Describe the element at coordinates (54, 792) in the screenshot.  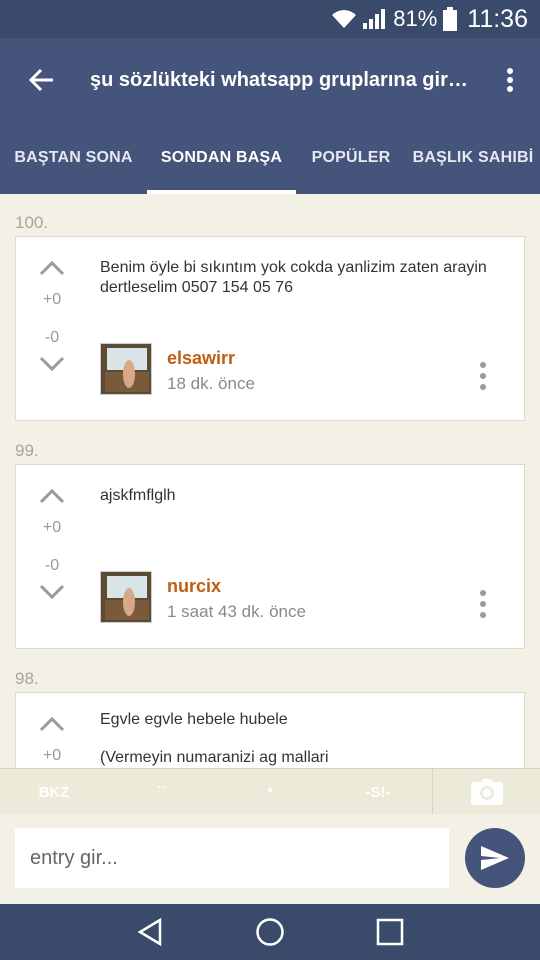
I see `bkz-button: BKZ` at that location.